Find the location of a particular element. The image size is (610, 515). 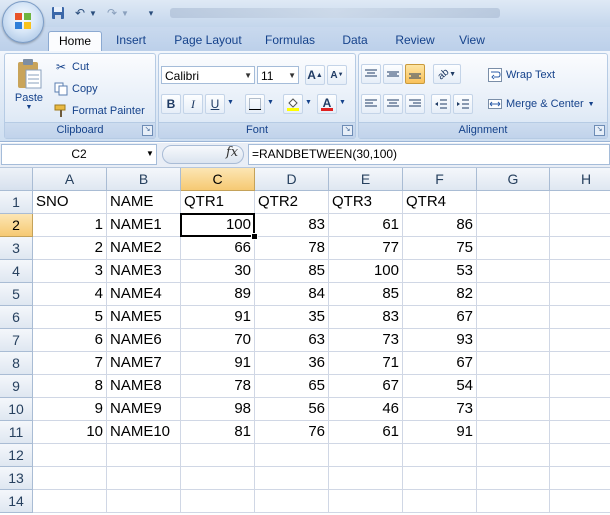

cell-c11: 81 is located at coordinates (218, 432).